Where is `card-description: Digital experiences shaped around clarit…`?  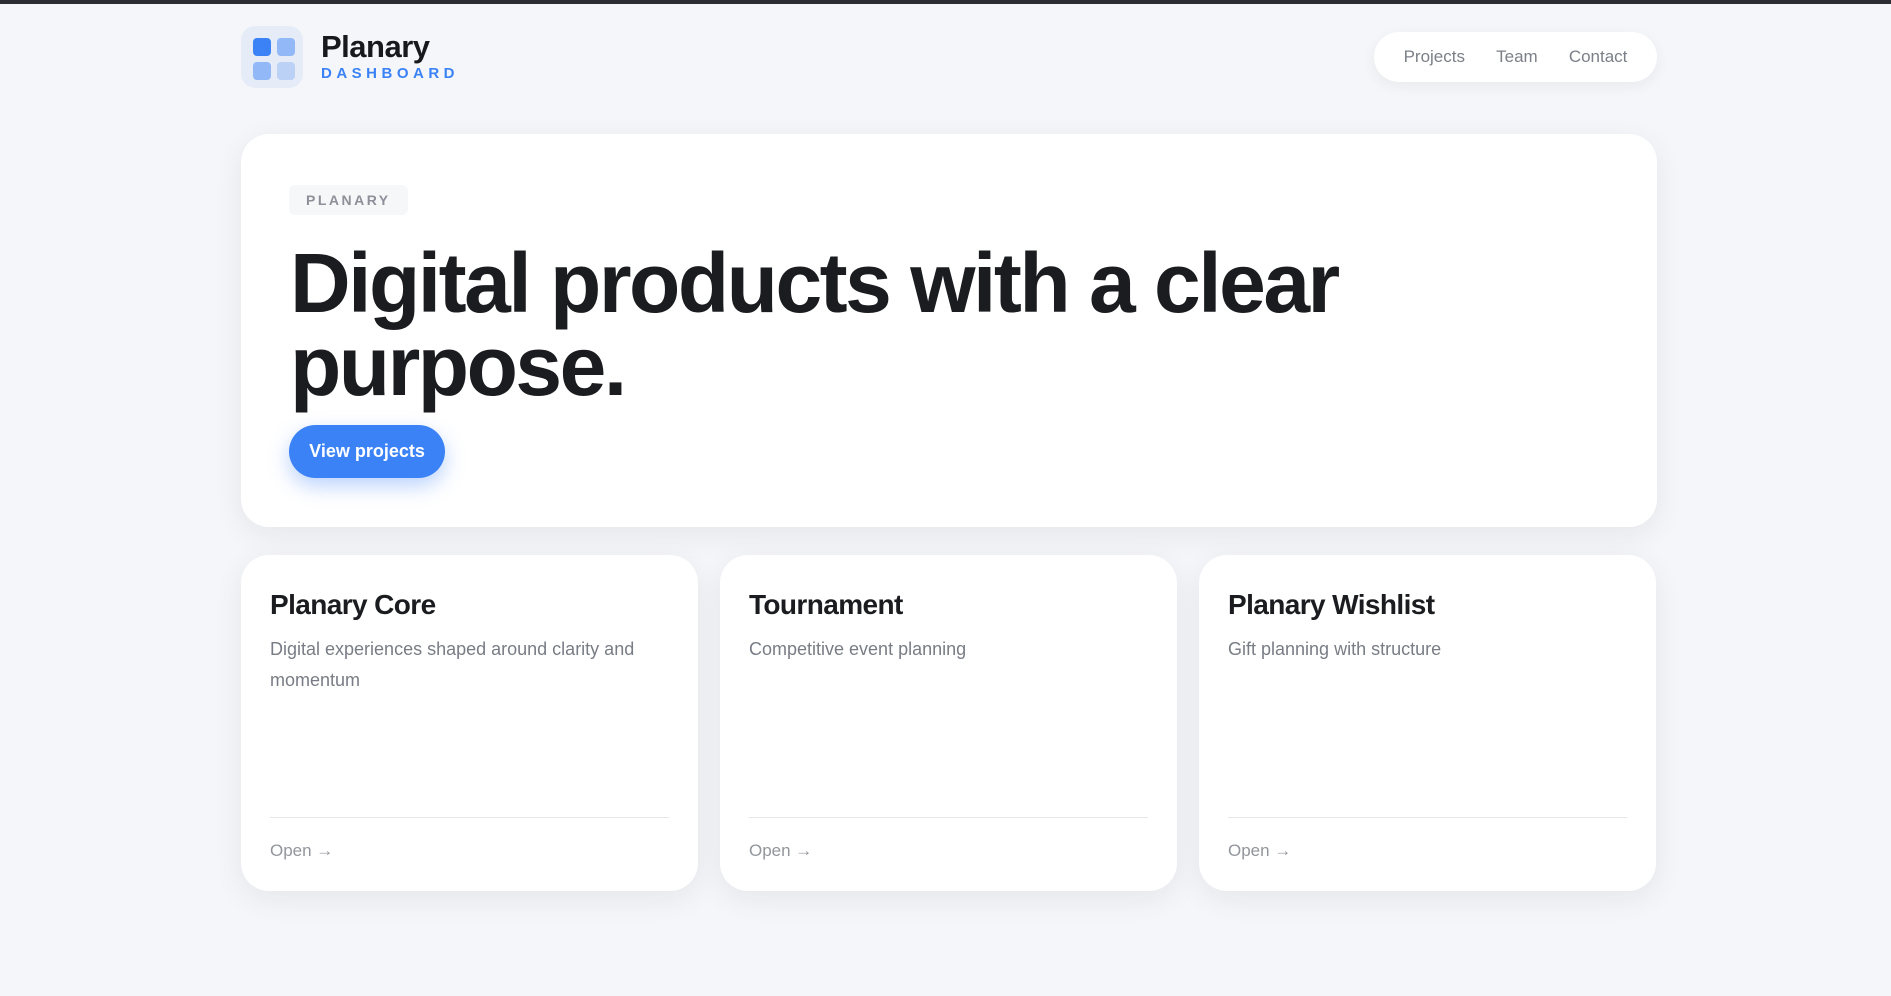
card-description: Digital experiences shaped around clarit… is located at coordinates (452, 664).